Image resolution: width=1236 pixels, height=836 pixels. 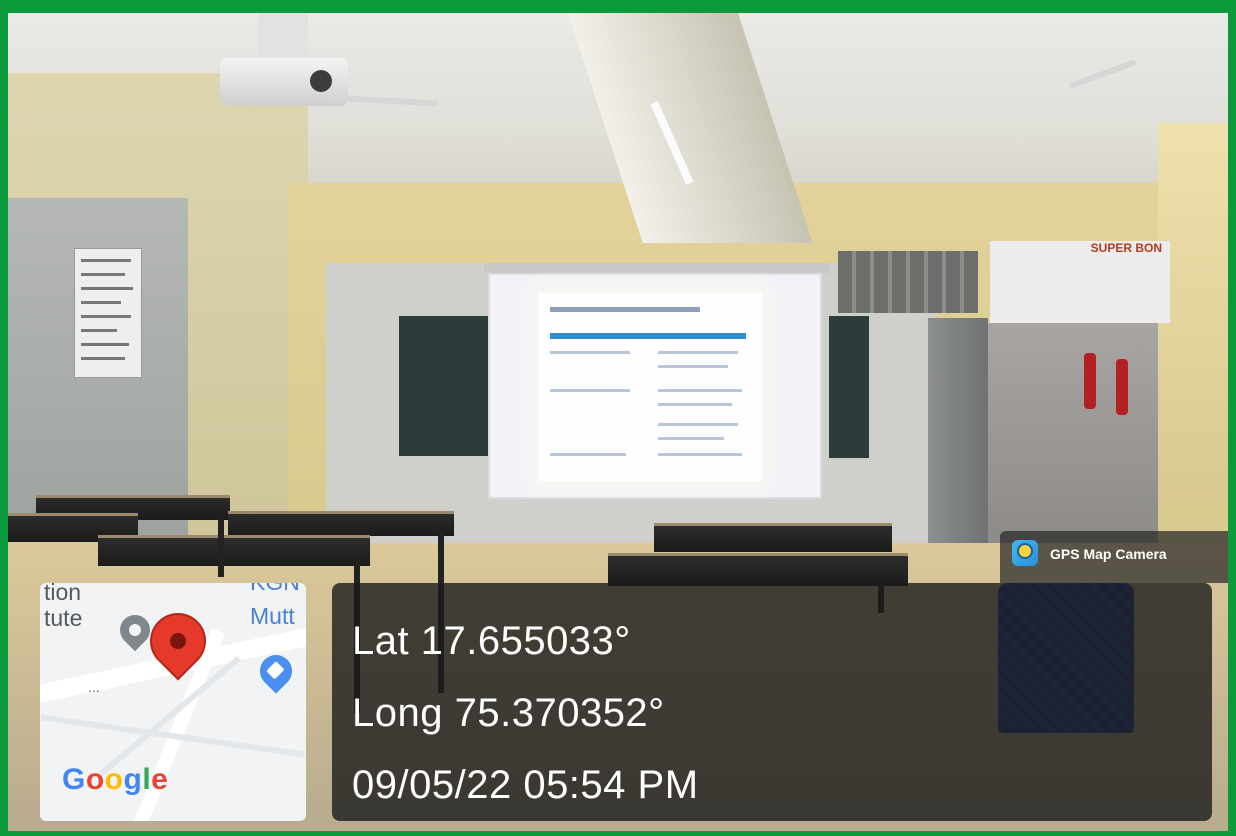 I want to click on gps-map-camera-badge: GPS Map Camera, so click(x=1114, y=557).